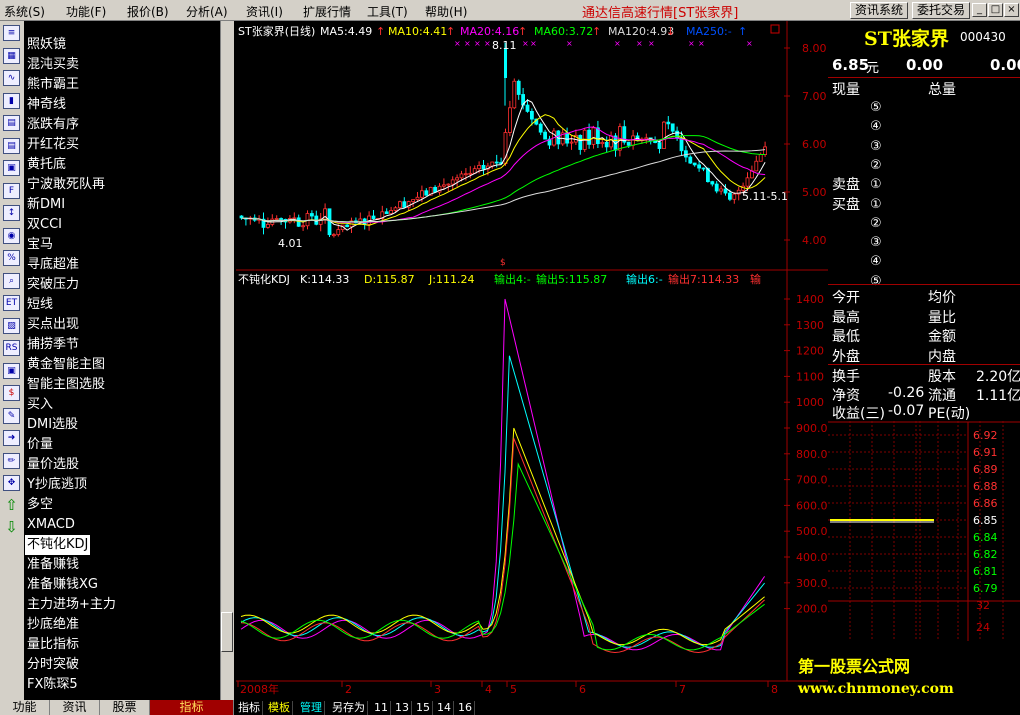 This screenshot has height=715, width=1020. Describe the element at coordinates (148, 11) in the screenshot. I see `menu-quote: 报价(B)` at that location.